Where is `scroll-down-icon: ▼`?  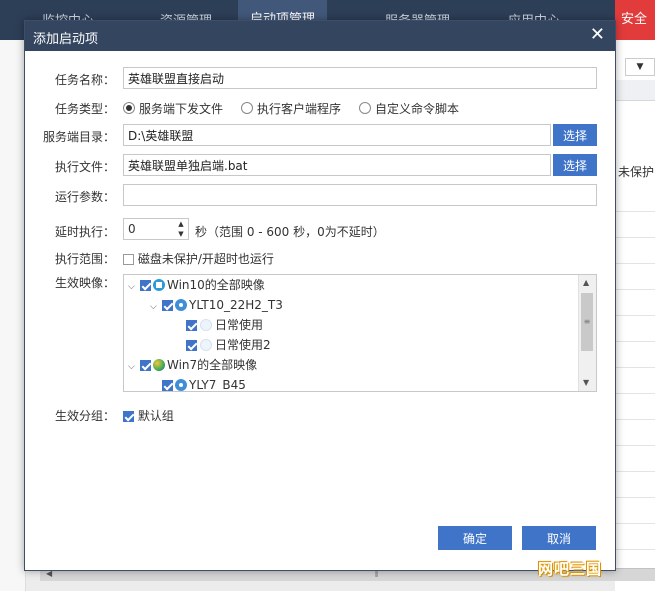
scroll-down-icon: ▼ is located at coordinates (586, 382).